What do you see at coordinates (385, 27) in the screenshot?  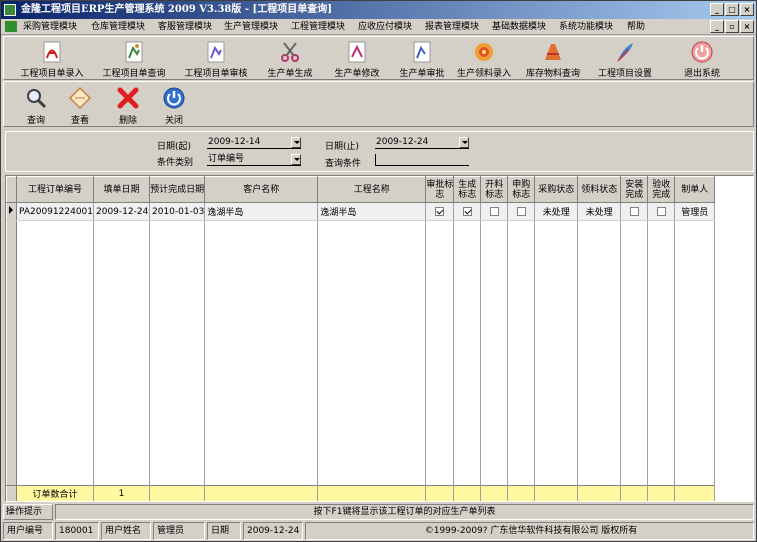 I see `menu-receivable-payable: 应收应付模块` at bounding box center [385, 27].